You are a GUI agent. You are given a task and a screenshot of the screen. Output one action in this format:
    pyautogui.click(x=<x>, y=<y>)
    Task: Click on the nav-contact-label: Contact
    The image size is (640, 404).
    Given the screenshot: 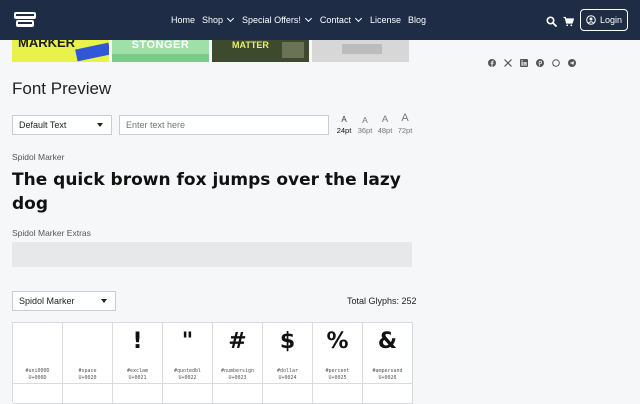 What is the action you would take?
    pyautogui.click(x=335, y=20)
    